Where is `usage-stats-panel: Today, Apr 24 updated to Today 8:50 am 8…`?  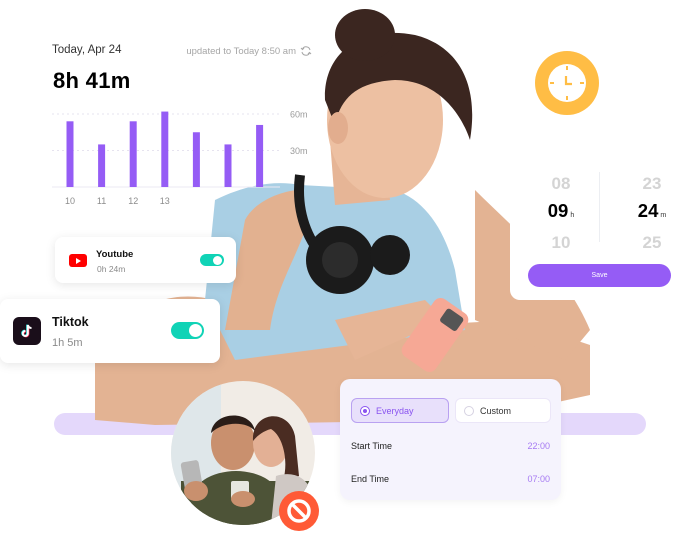
usage-stats-panel: Today, Apr 24 updated to Today 8:50 am 8… is located at coordinates (180, 125).